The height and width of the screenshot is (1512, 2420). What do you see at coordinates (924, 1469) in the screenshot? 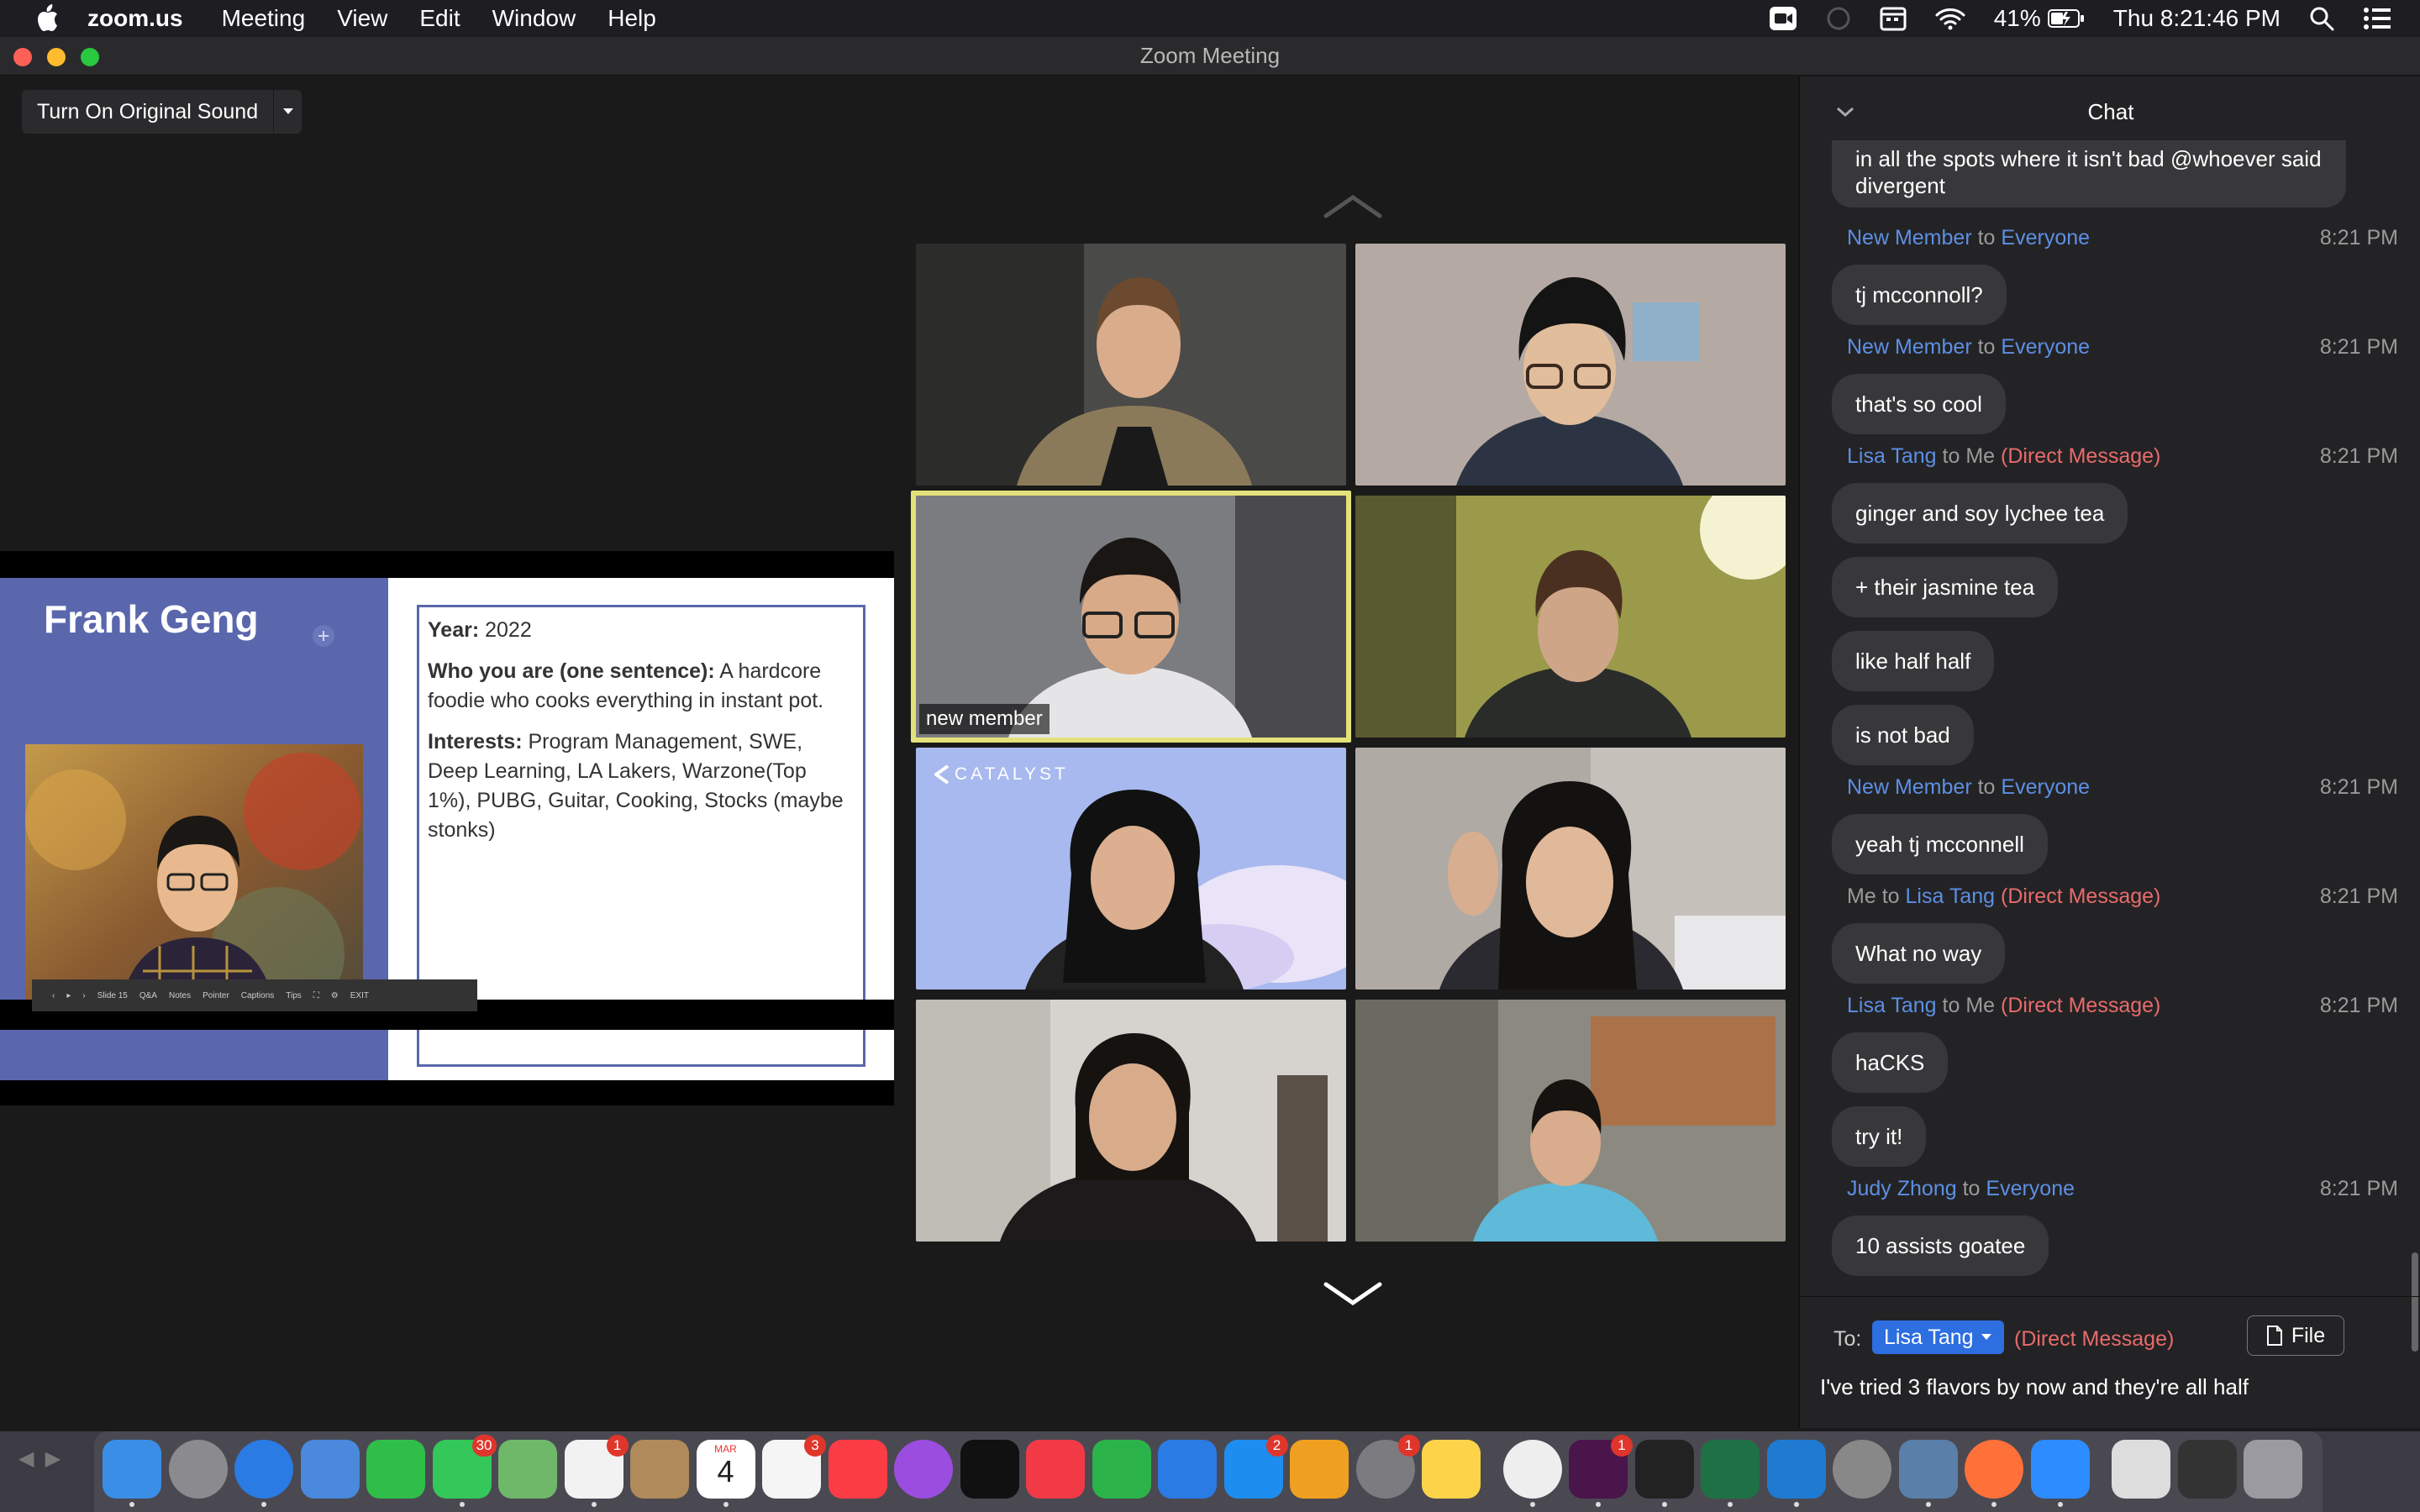
I see `podcasts-icon` at bounding box center [924, 1469].